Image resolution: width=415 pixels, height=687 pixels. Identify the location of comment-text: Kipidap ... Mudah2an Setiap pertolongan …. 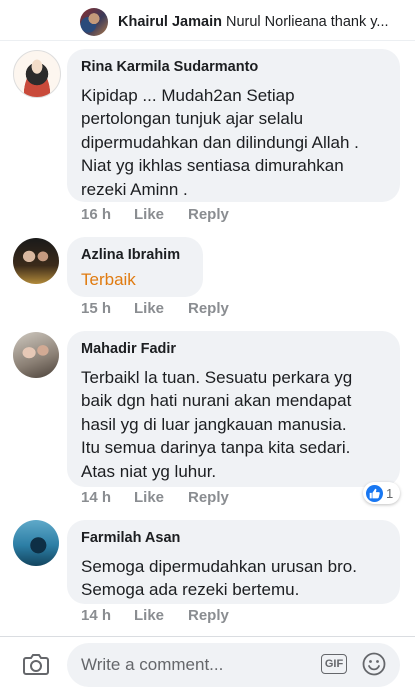
(220, 142).